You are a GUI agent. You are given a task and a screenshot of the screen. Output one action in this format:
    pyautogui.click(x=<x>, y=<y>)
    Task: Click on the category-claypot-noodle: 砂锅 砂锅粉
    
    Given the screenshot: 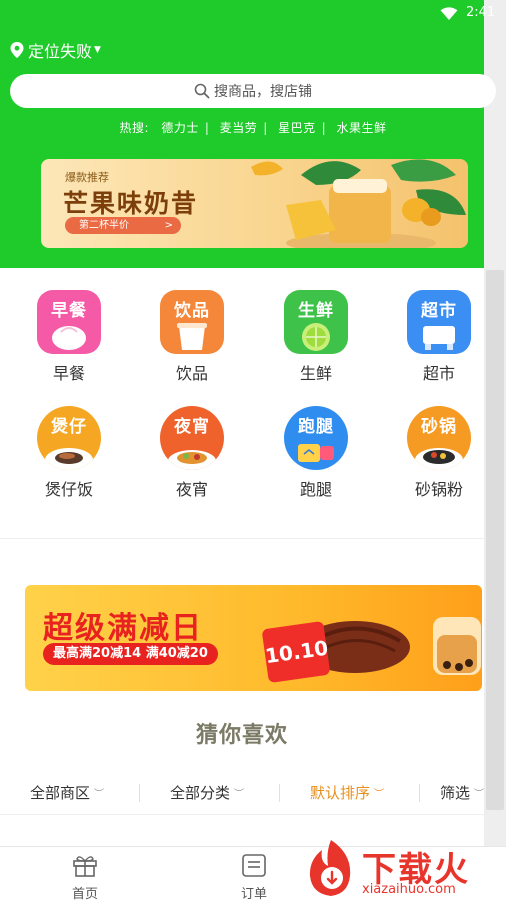 What is the action you would take?
    pyautogui.click(x=439, y=453)
    